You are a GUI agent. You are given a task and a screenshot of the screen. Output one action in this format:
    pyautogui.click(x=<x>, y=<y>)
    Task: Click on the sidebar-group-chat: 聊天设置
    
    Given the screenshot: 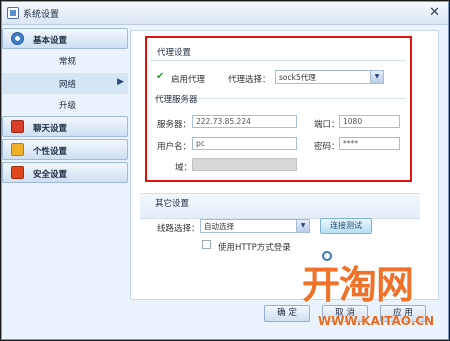 What is the action you would take?
    pyautogui.click(x=65, y=126)
    